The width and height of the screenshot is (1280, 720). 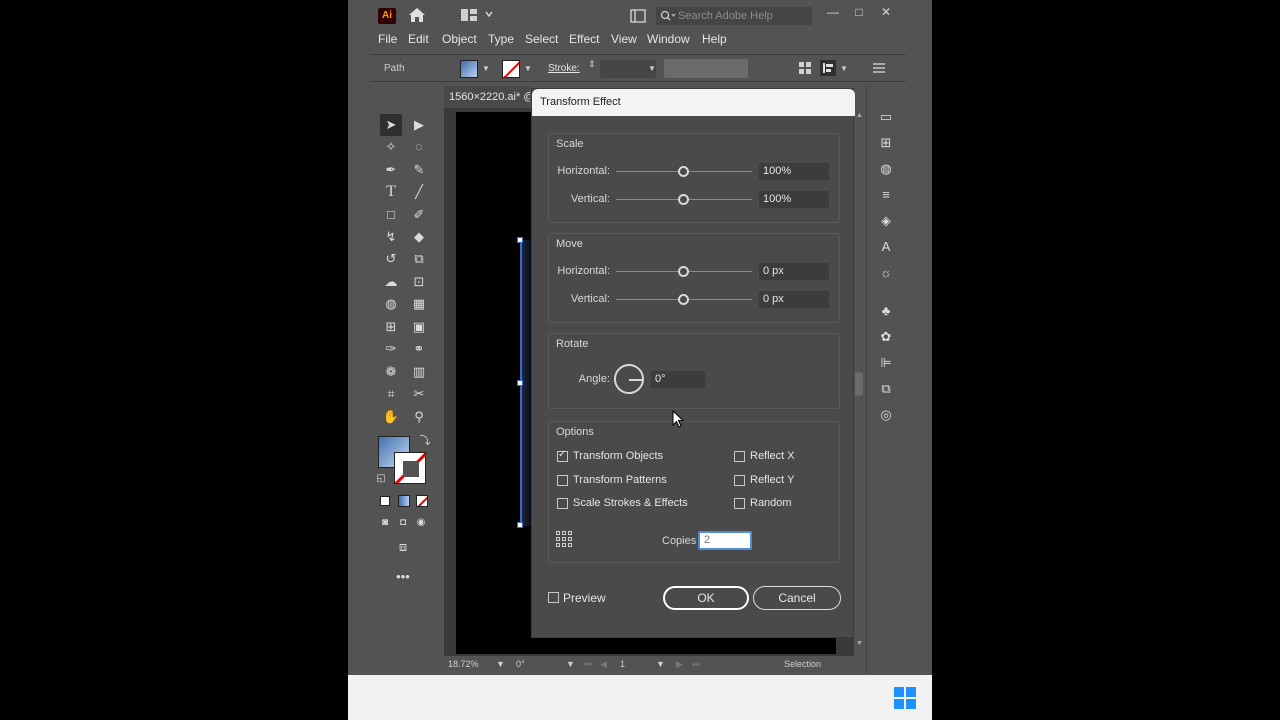 What do you see at coordinates (859, 12) in the screenshot?
I see `maximize-button: □` at bounding box center [859, 12].